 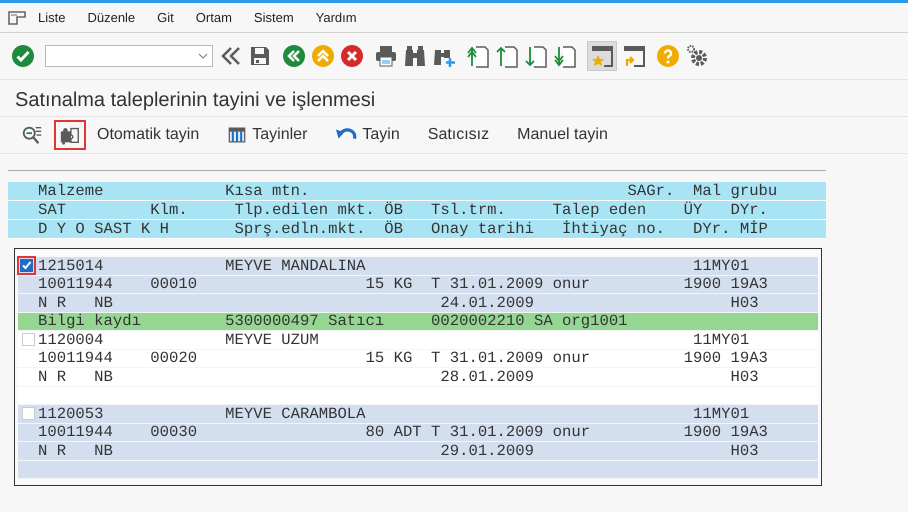 What do you see at coordinates (697, 56) in the screenshot?
I see `settings-icon` at bounding box center [697, 56].